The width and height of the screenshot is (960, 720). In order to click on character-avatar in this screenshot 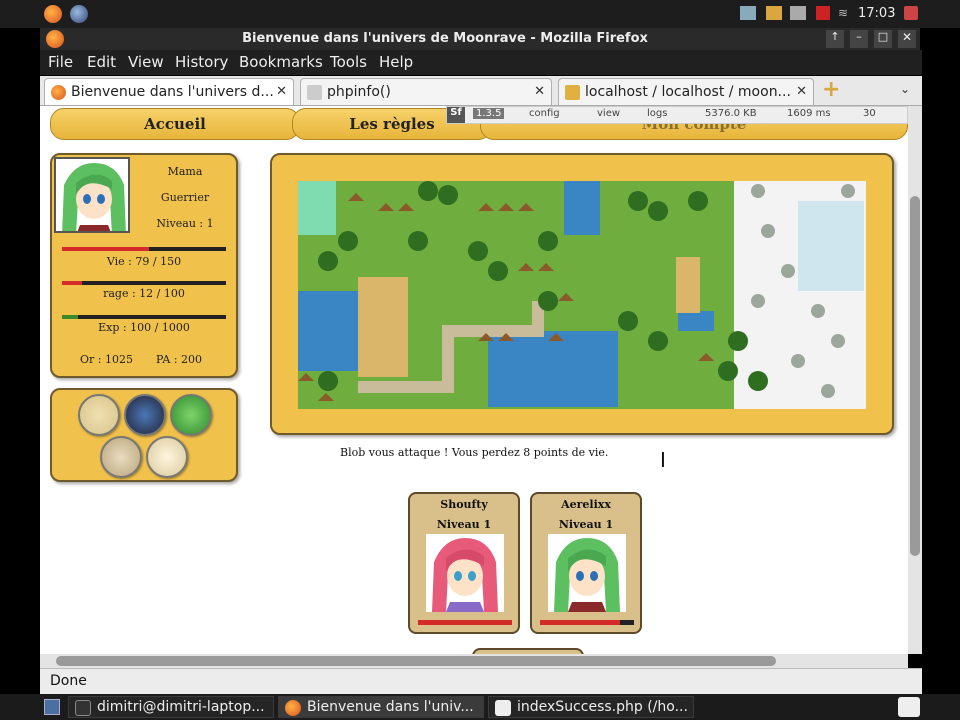, I will do `click(92, 195)`.